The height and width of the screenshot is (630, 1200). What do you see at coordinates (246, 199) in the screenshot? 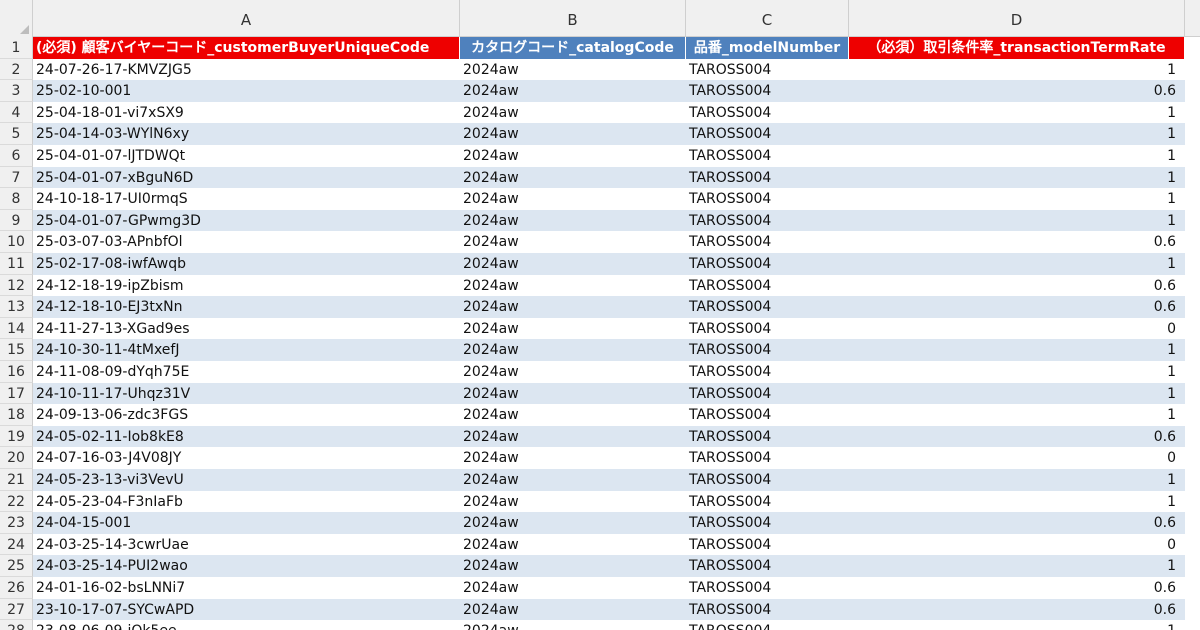
I see `cell-customer-buyer-code: 24-10-18-17-UI0rmqS` at bounding box center [246, 199].